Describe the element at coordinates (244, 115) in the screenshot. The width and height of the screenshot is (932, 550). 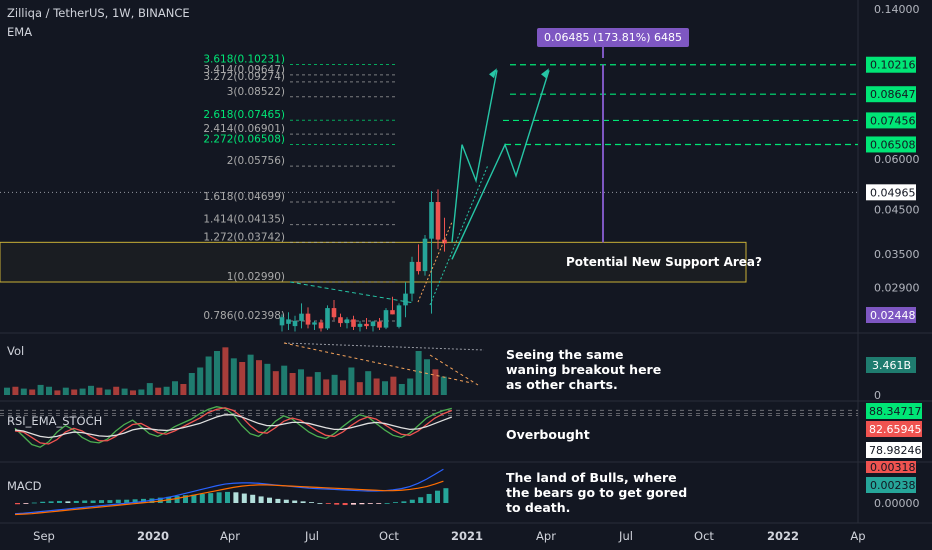
I see `fib-level-label: 2.618(0.07465)` at that location.